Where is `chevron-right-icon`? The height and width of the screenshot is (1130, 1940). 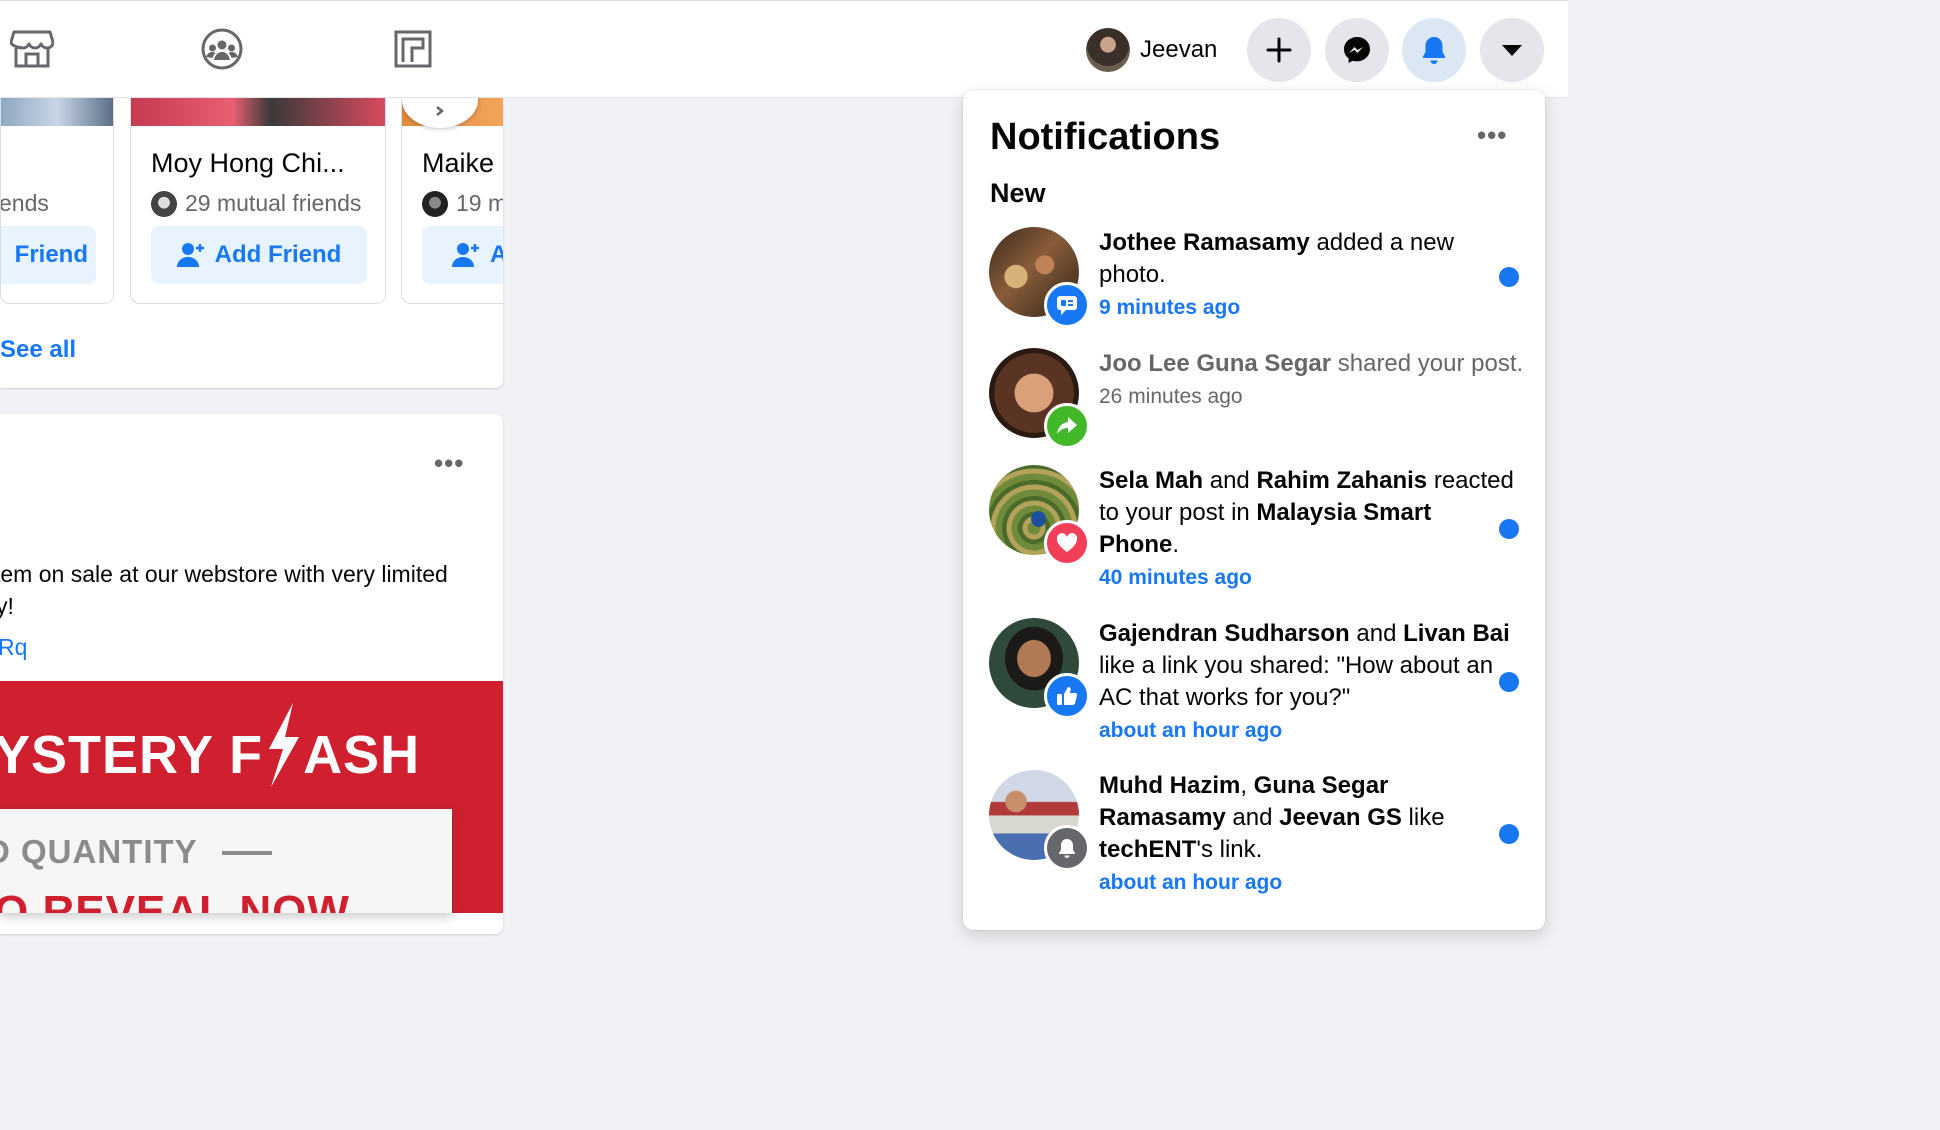 chevron-right-icon is located at coordinates (440, 111).